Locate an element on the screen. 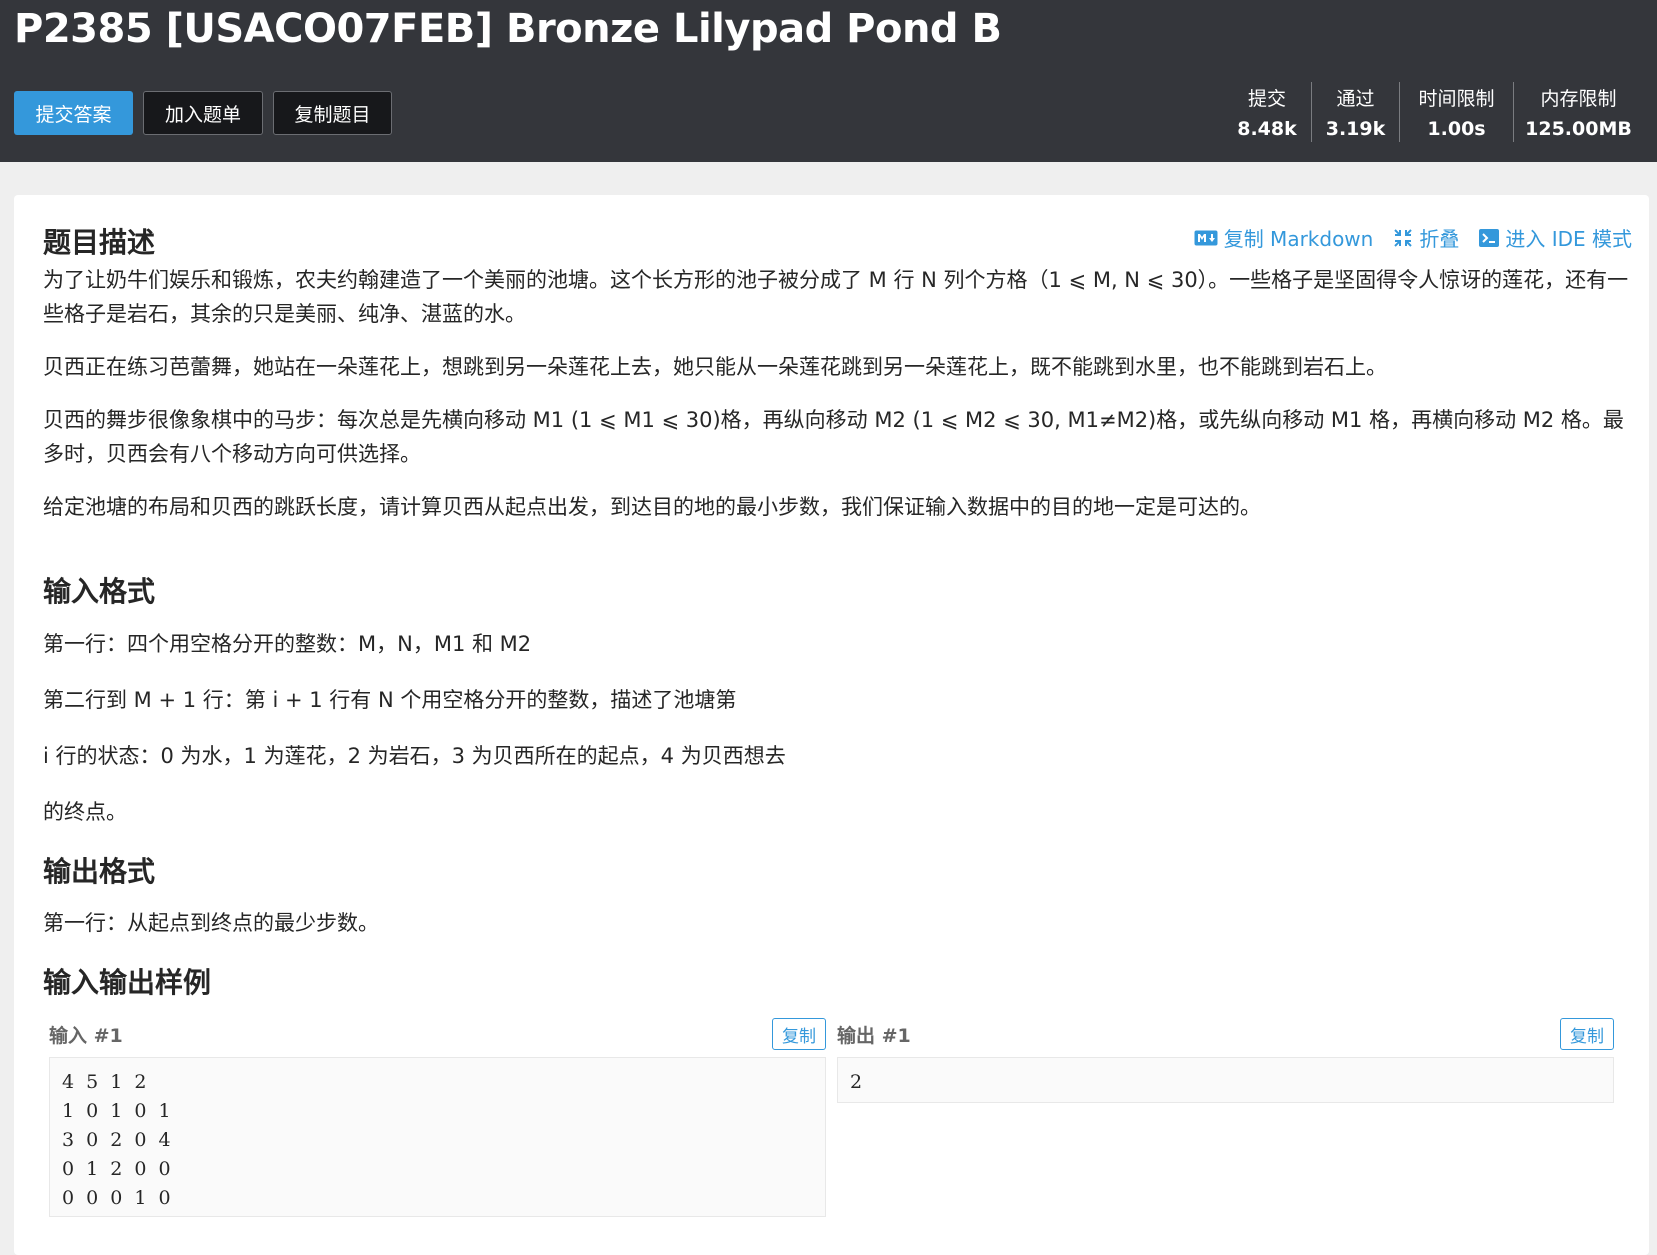 This screenshot has width=1657, height=1255. ide-mode-link: 进入 IDE 模式 is located at coordinates (1555, 237).